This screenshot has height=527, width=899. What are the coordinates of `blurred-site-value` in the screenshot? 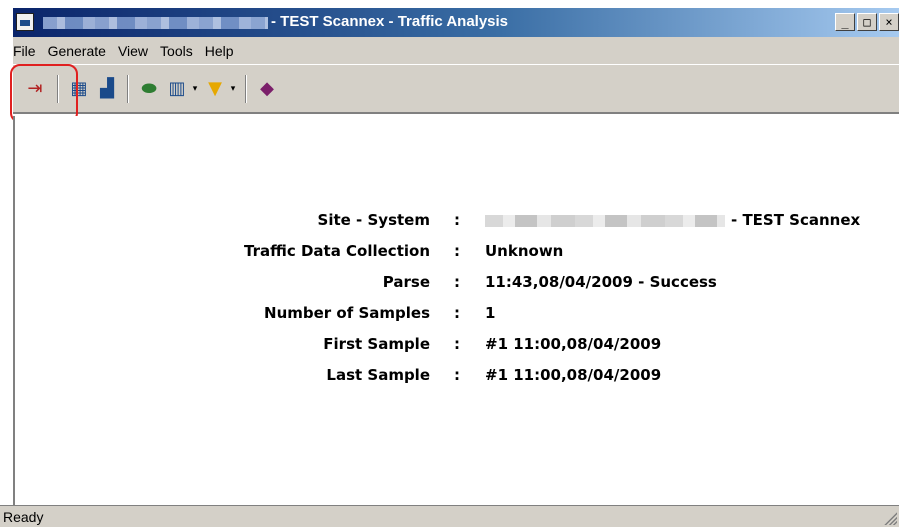 It's located at (605, 220).